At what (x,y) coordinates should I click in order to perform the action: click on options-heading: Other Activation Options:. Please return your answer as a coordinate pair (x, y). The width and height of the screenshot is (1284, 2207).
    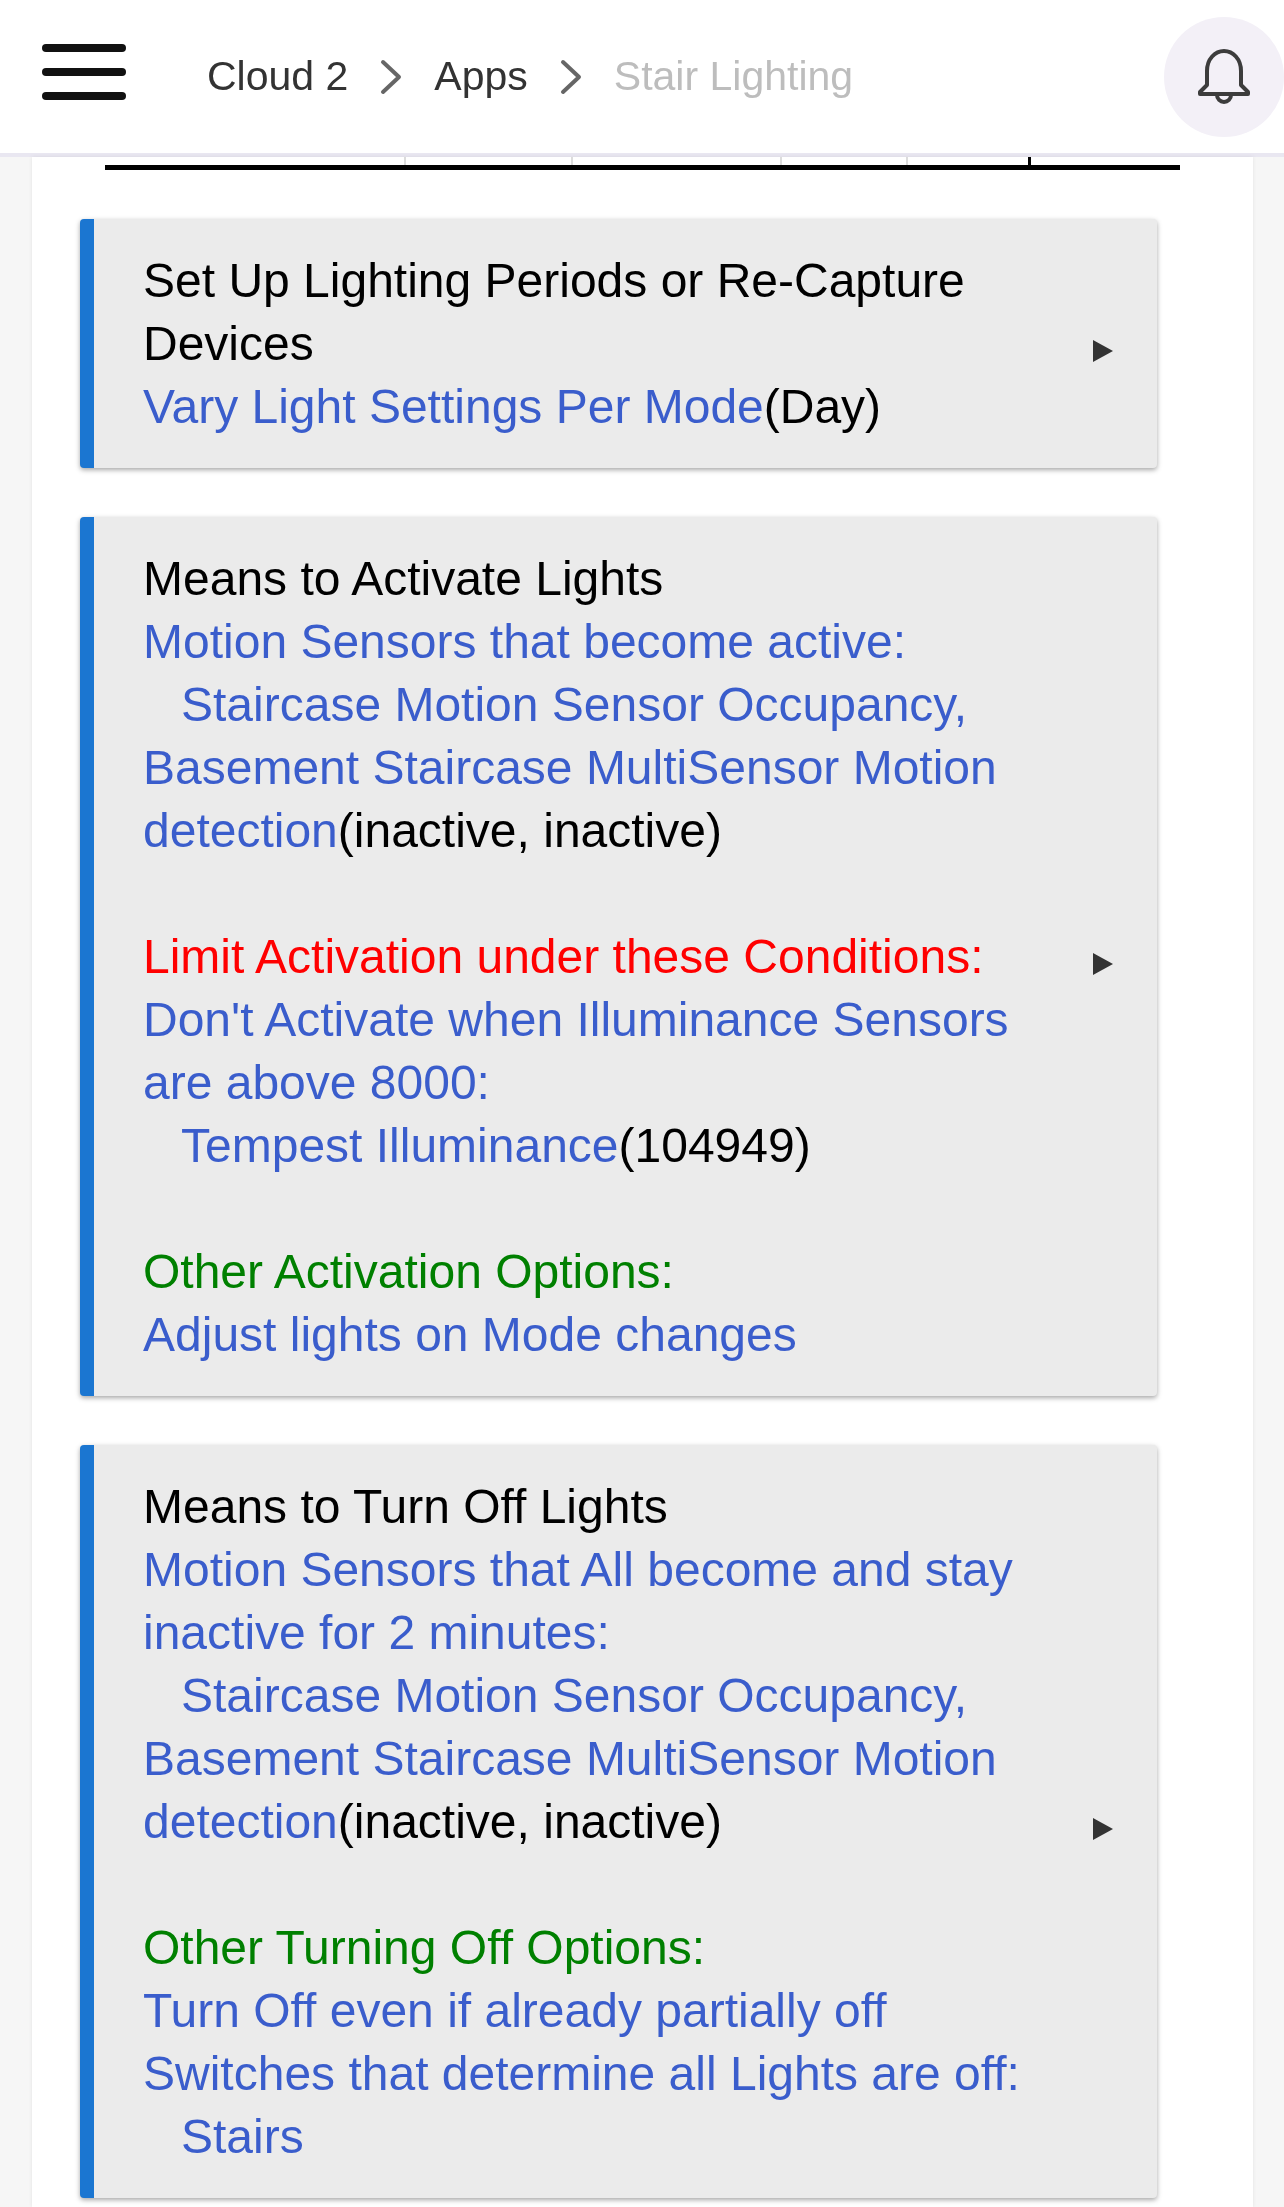
    Looking at the image, I should click on (409, 1272).